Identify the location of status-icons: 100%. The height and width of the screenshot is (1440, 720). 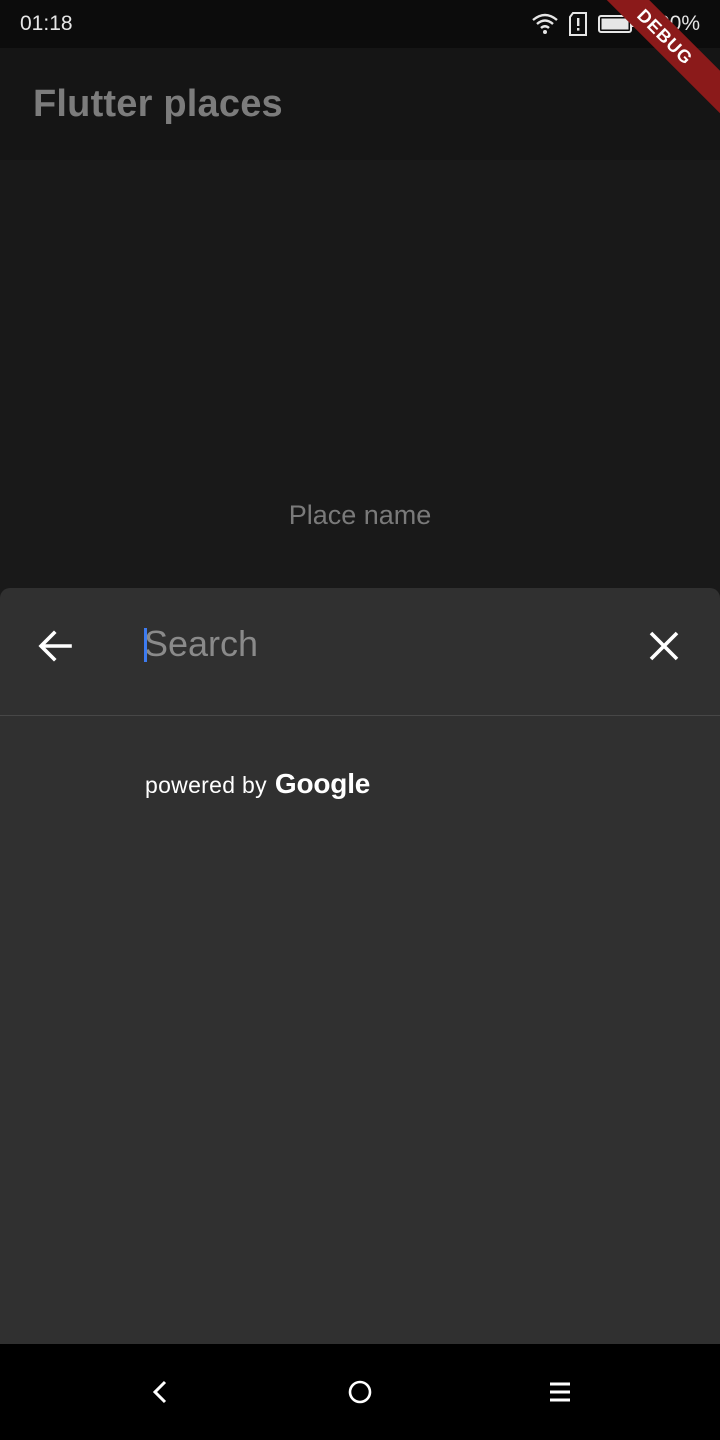
(616, 24).